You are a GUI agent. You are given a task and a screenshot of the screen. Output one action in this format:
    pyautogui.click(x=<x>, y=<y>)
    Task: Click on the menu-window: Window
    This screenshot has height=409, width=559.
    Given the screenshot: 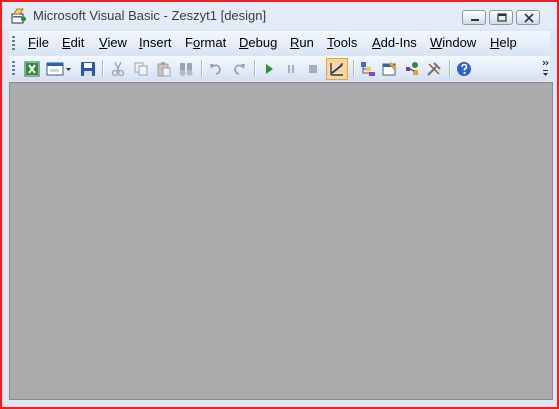 What is the action you would take?
    pyautogui.click(x=453, y=42)
    